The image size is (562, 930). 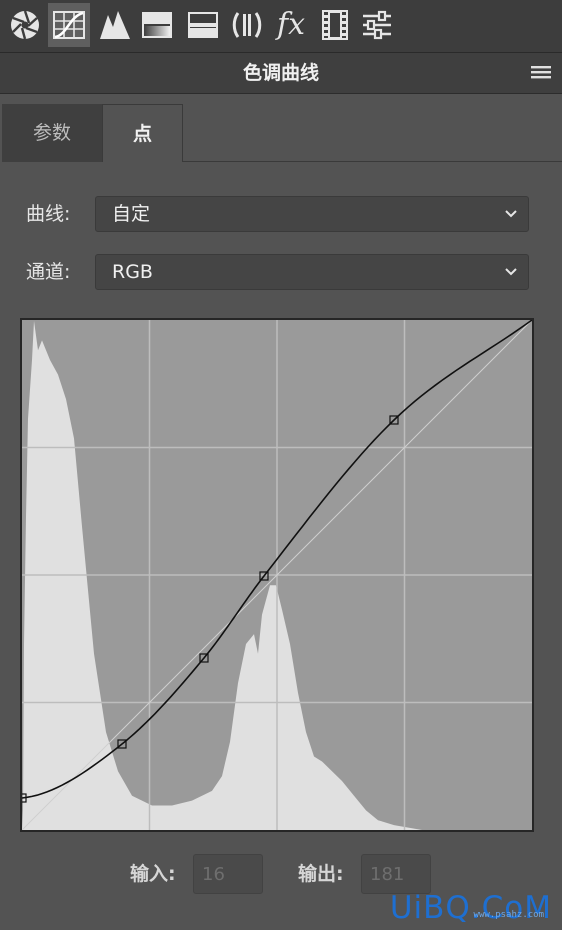 I want to click on vibrance-tool-button, so click(x=247, y=25).